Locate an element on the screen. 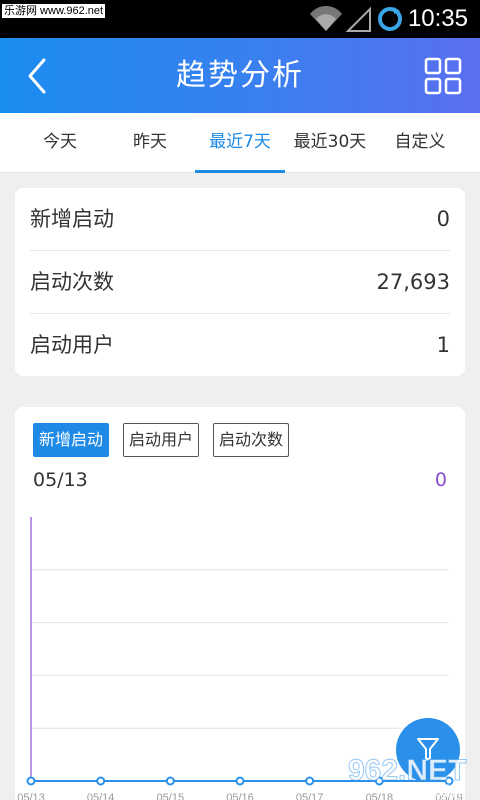  brandmark-text: 962.NET is located at coordinates (407, 770).